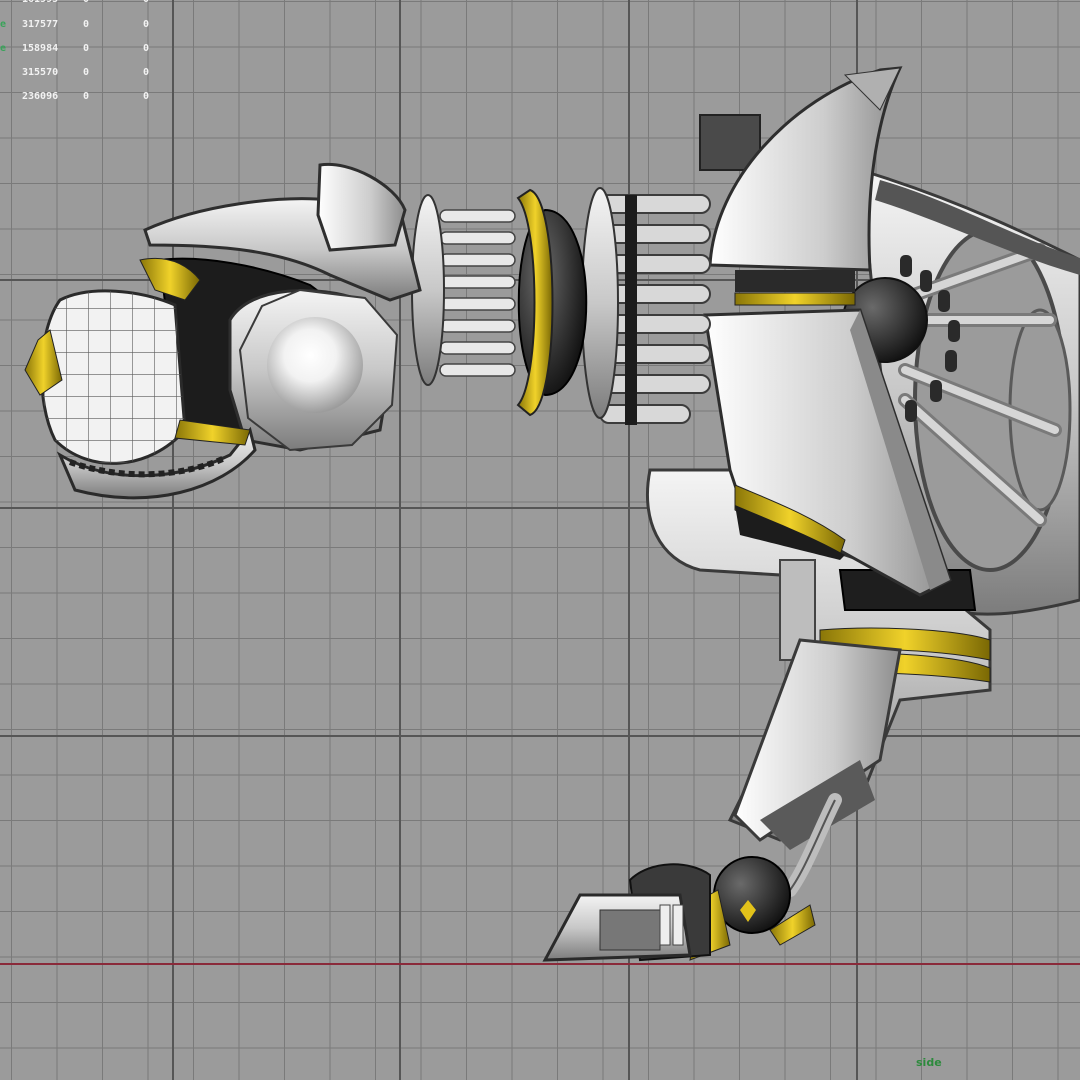  What do you see at coordinates (40, 72) in the screenshot?
I see `hud-value: 315570` at bounding box center [40, 72].